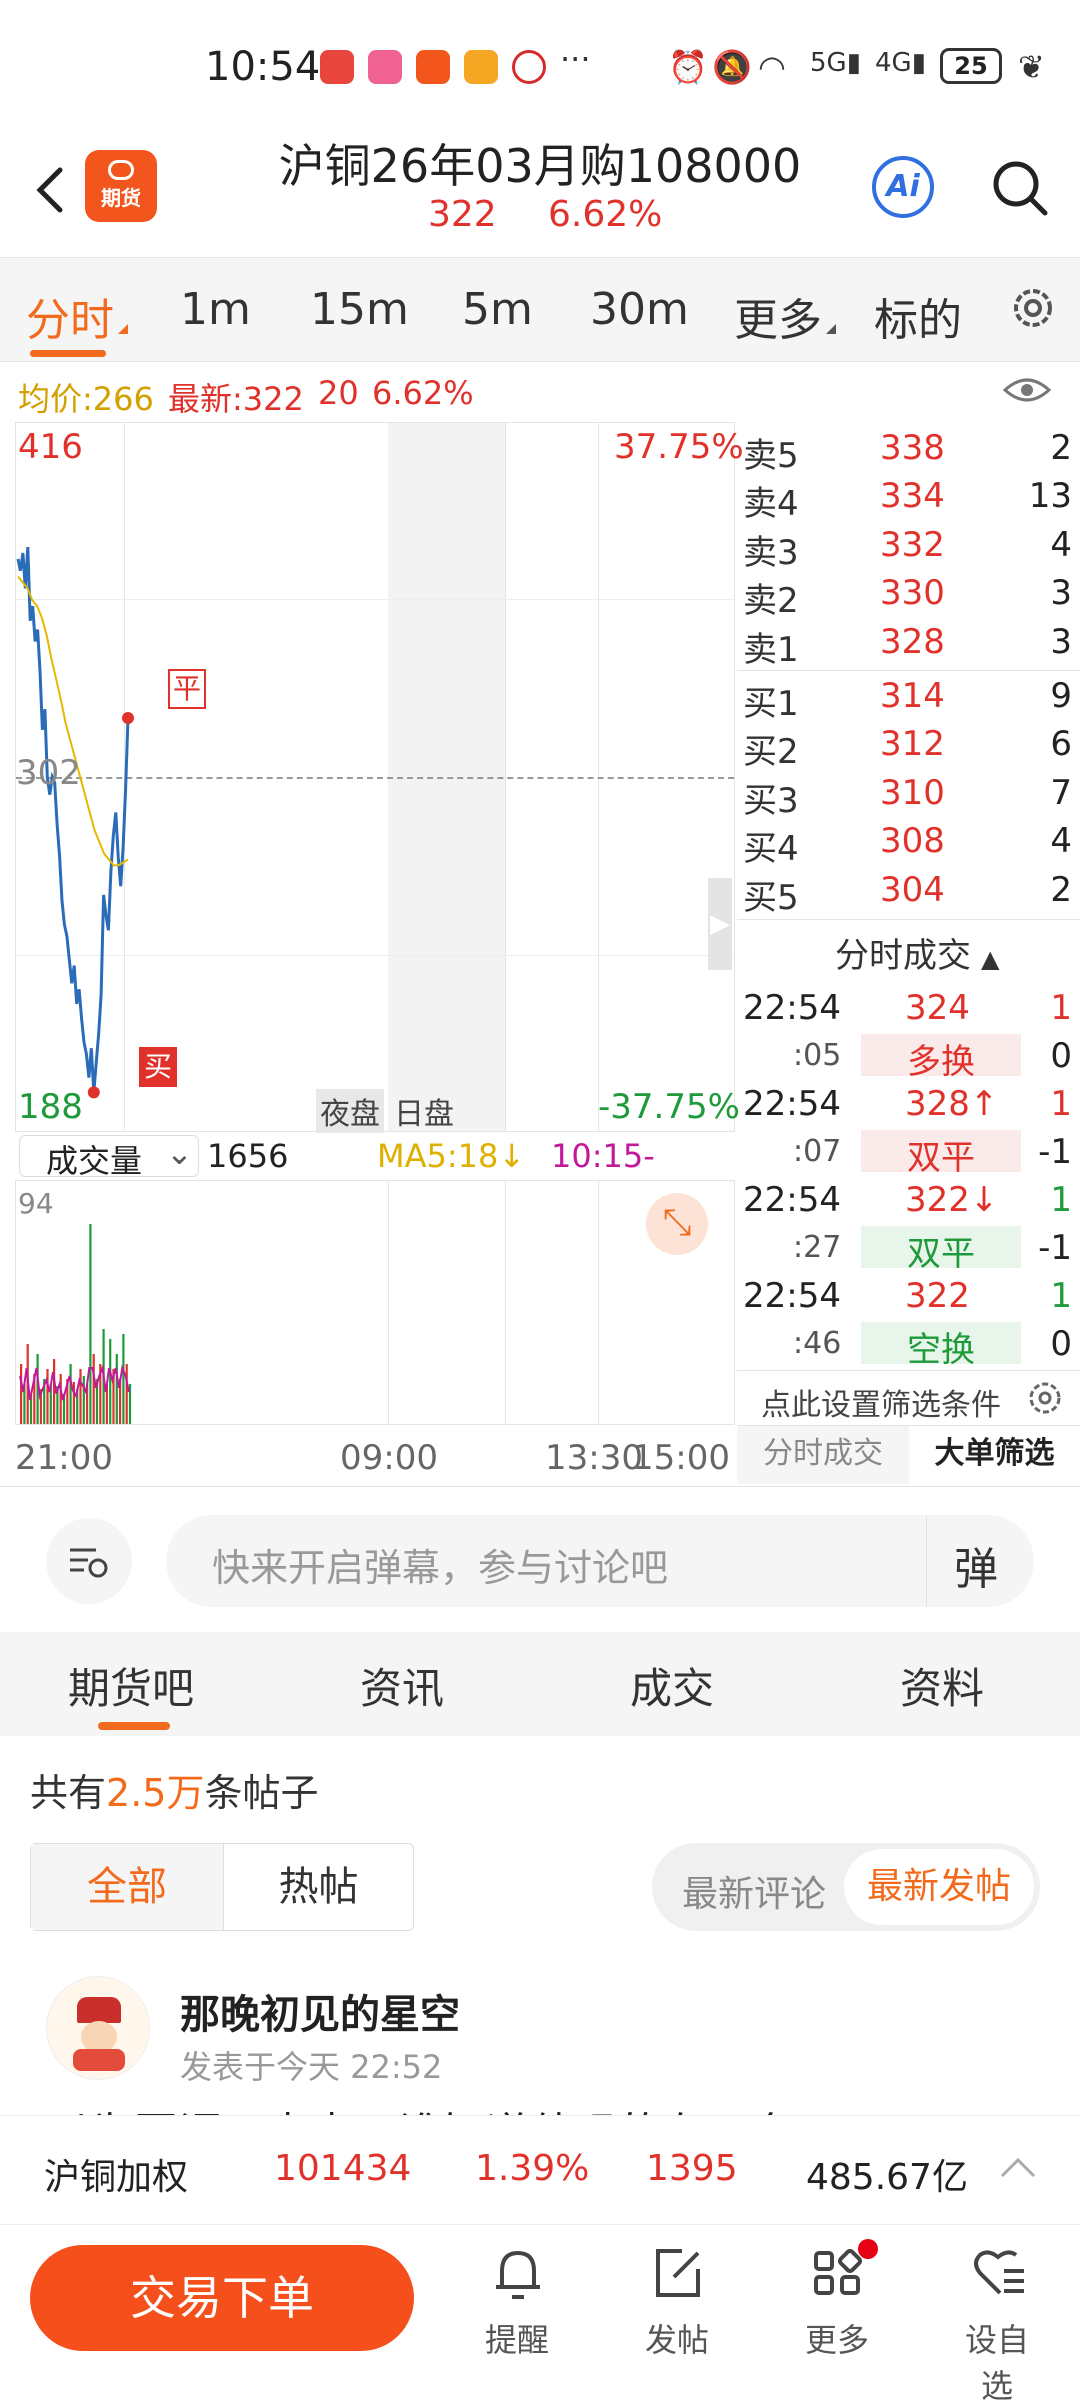  I want to click on ask-row: 卖1 328 3, so click(908, 644).